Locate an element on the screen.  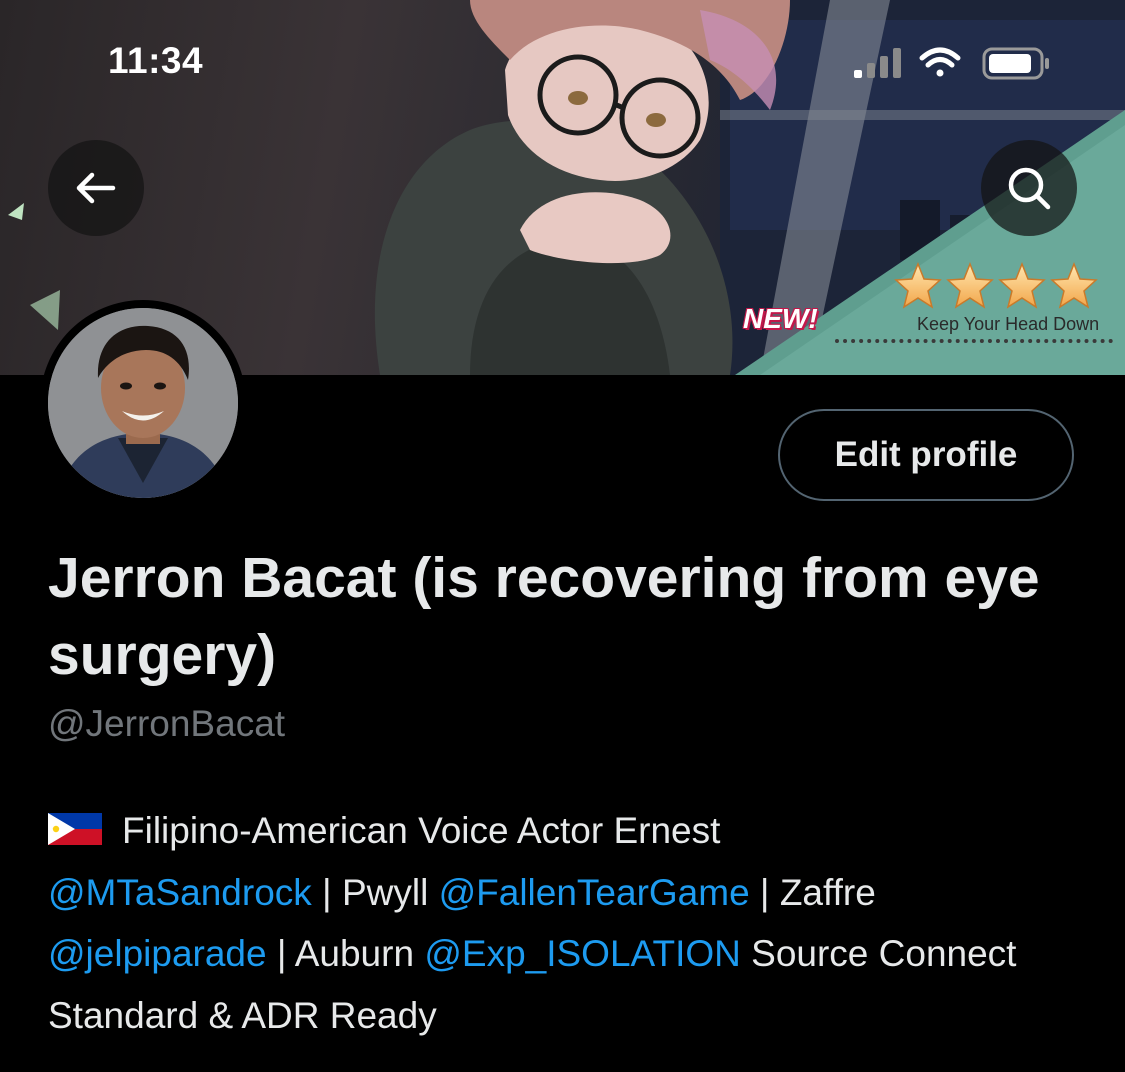
banner-new-badge: NEW! is located at coordinates (780, 318).